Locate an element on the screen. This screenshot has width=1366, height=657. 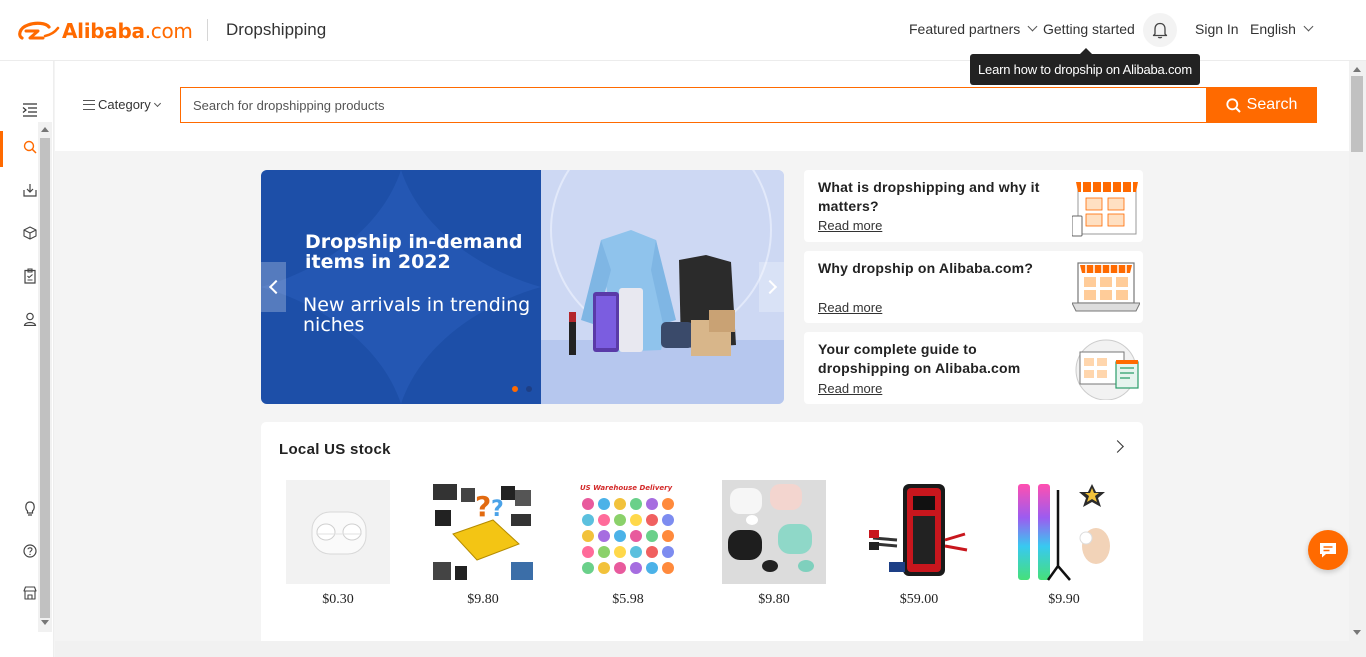
menu-collapse-icon is located at coordinates (29, 110).